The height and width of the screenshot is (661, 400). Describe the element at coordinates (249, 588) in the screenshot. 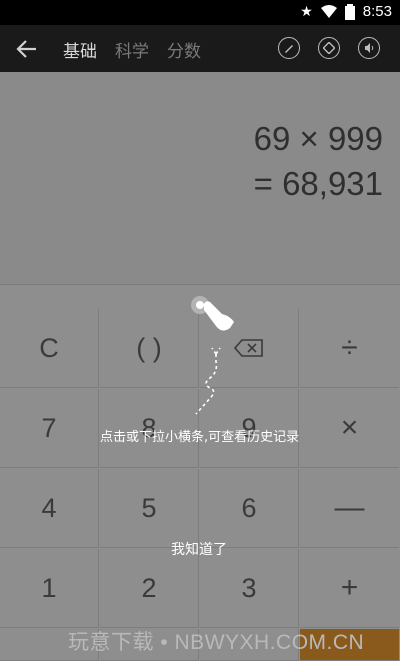

I see `key-3: 3` at that location.